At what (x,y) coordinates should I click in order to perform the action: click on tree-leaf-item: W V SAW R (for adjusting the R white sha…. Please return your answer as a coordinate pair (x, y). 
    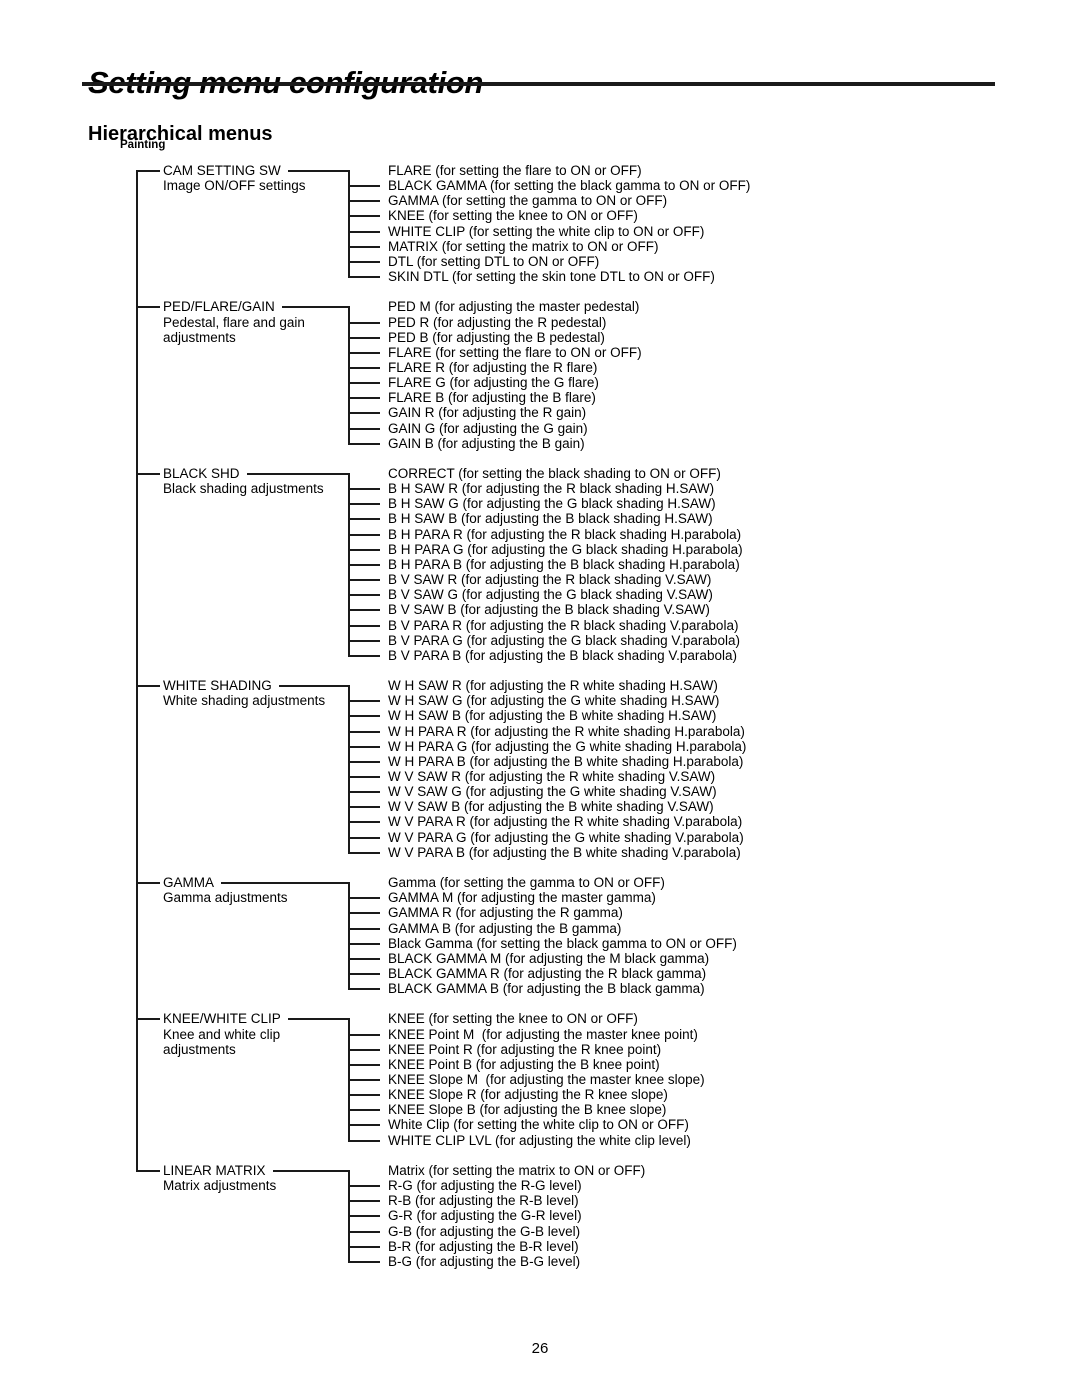
    Looking at the image, I should click on (552, 776).